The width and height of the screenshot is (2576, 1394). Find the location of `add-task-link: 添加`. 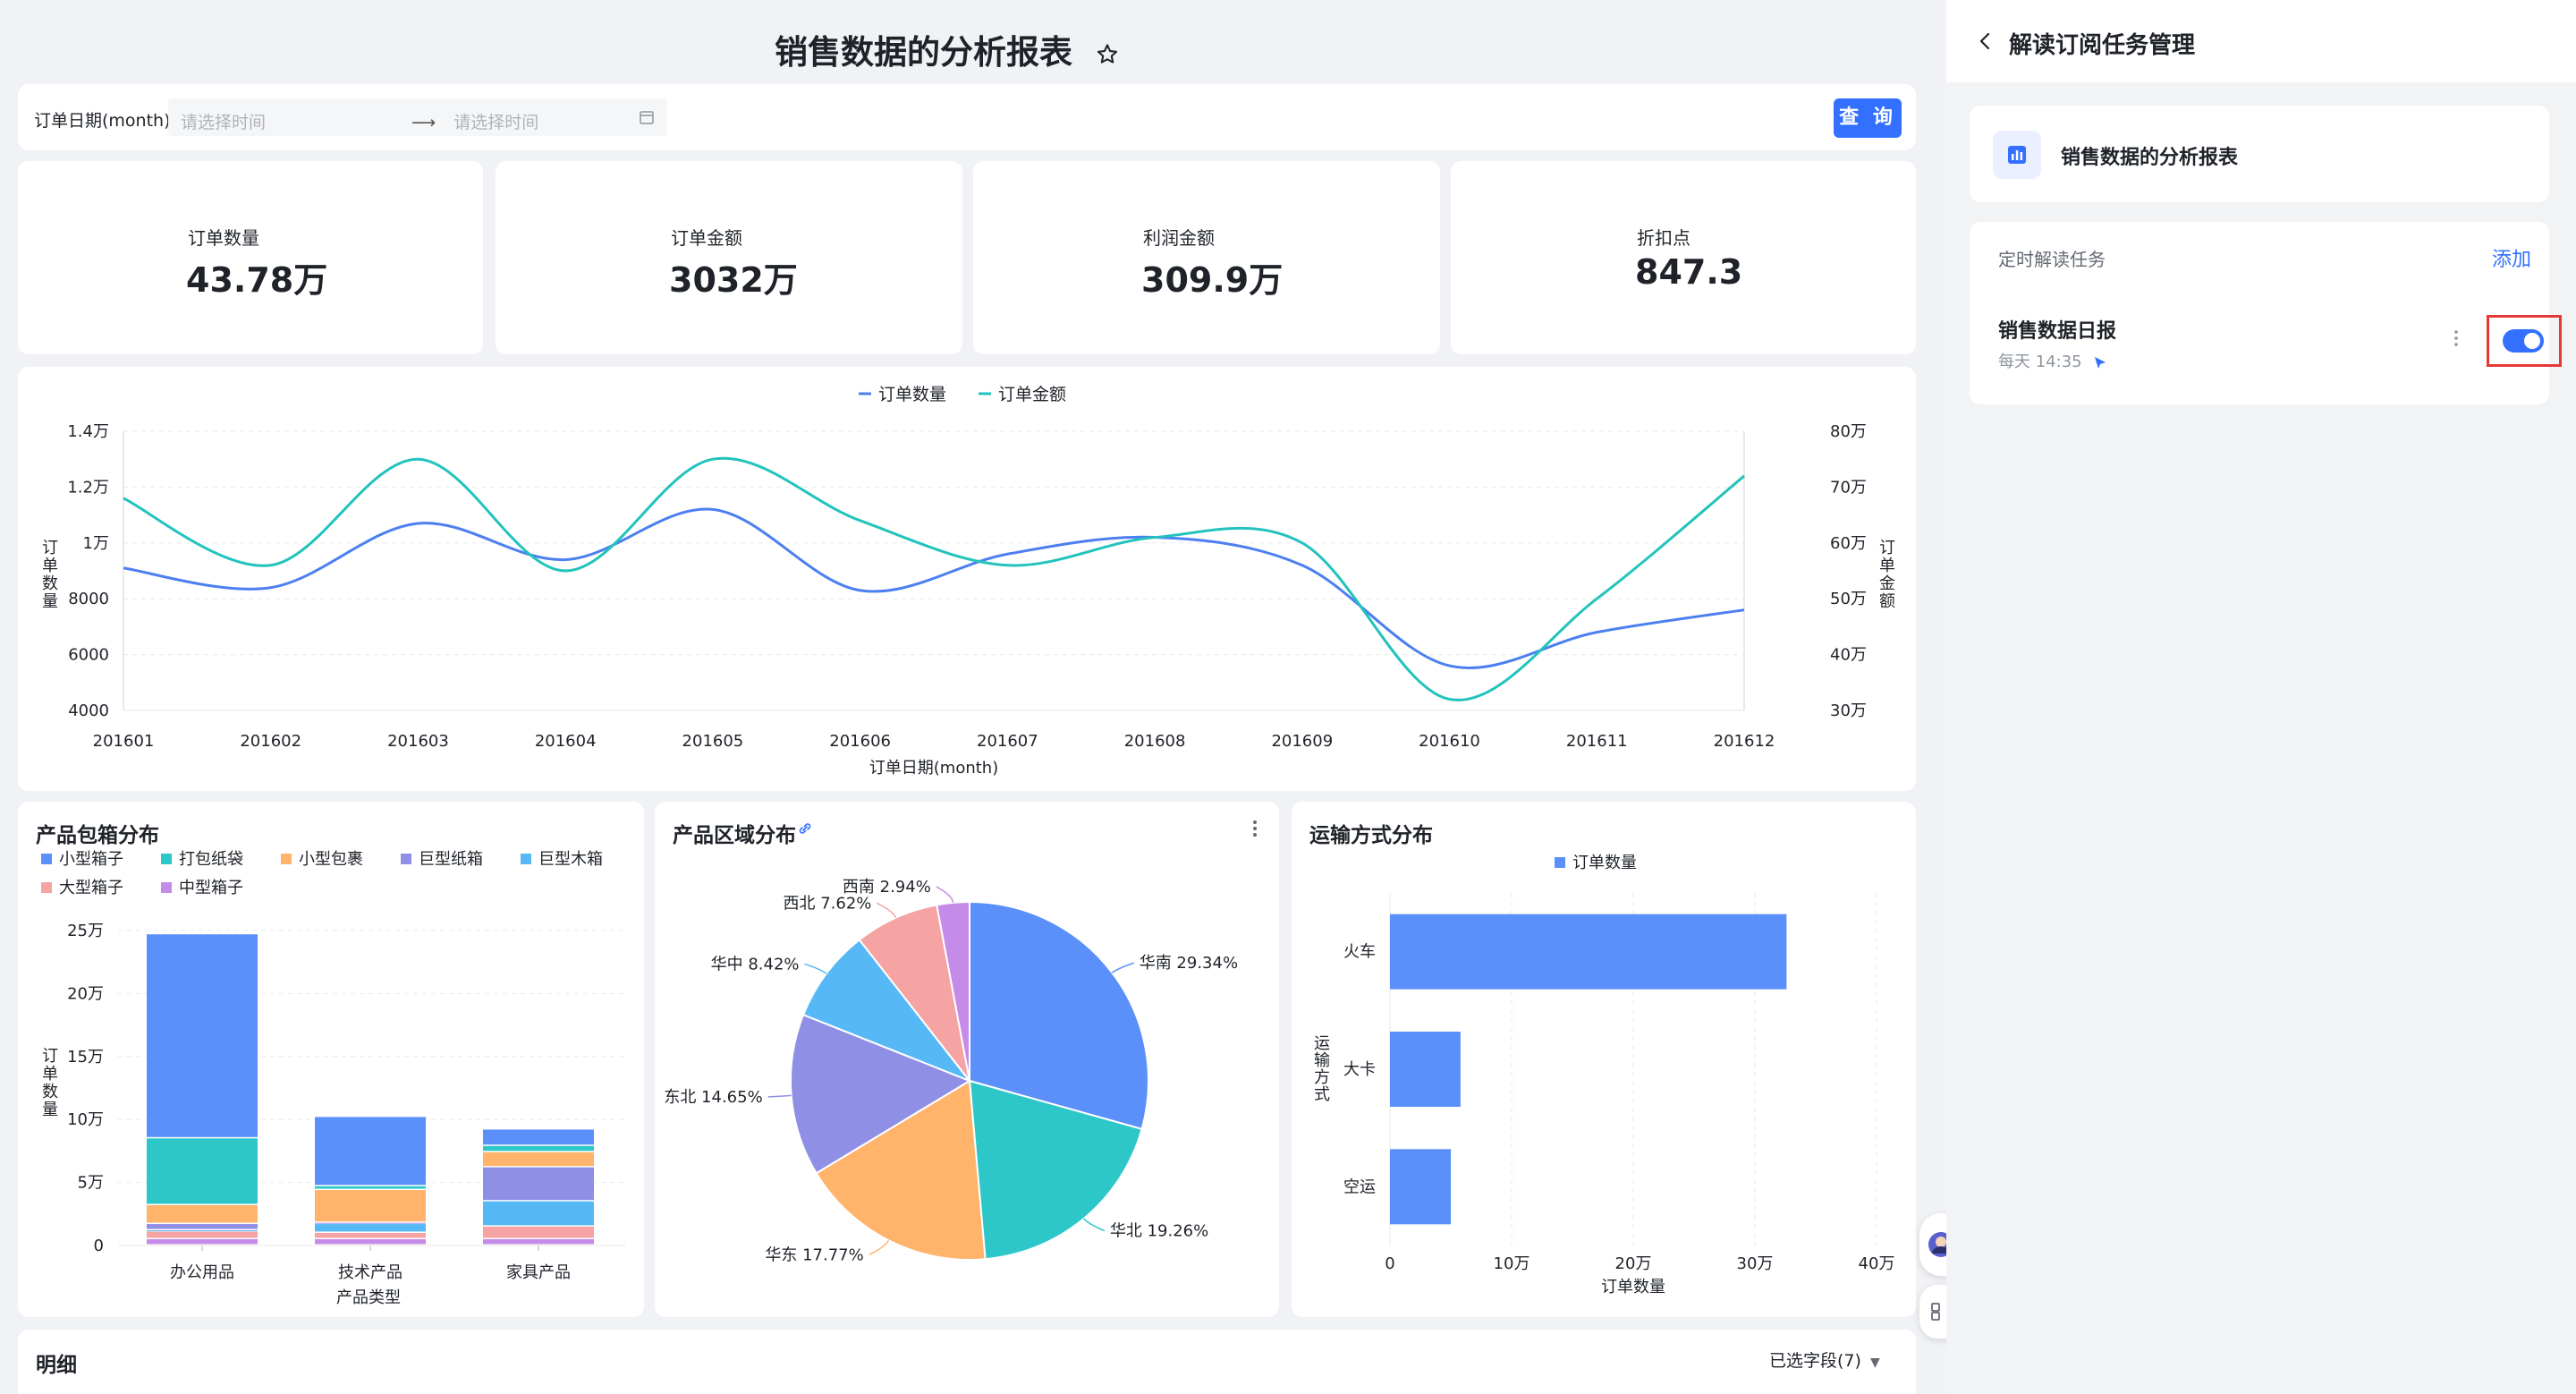

add-task-link: 添加 is located at coordinates (2511, 257).